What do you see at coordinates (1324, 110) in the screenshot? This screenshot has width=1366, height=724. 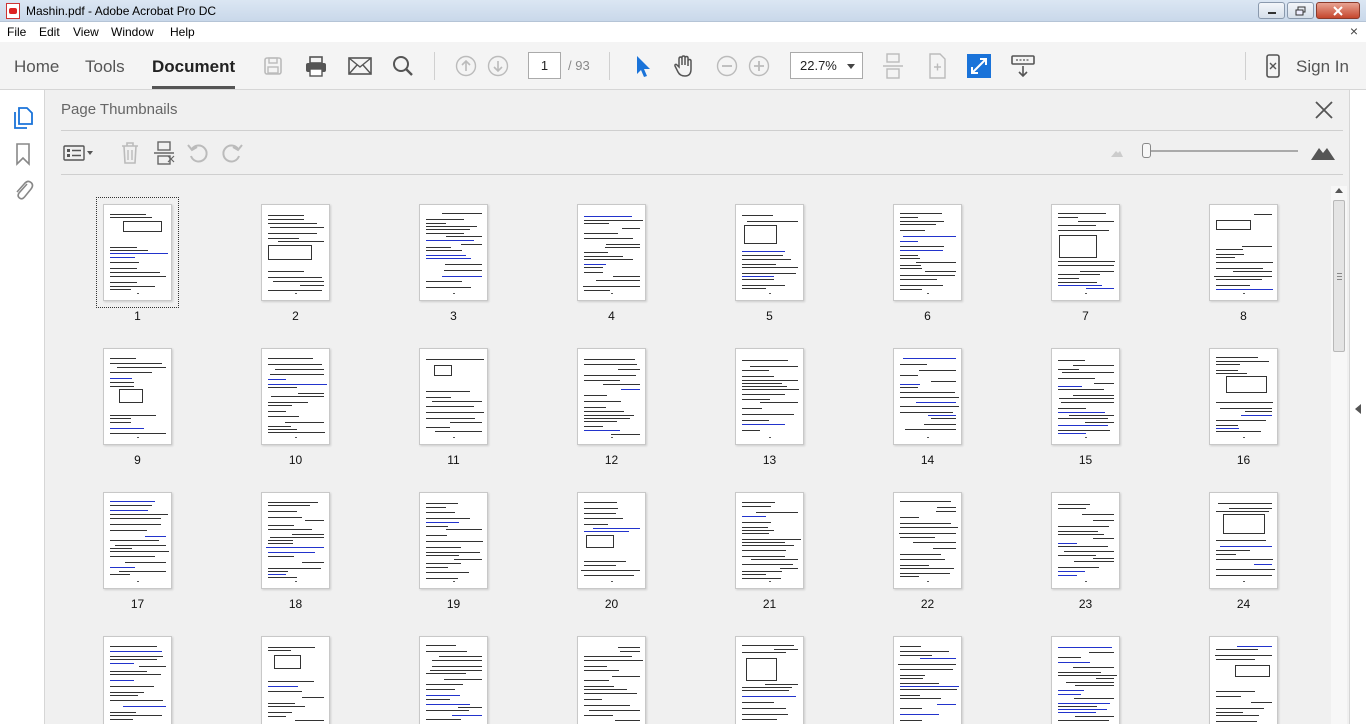 I see `panel-close-button` at bounding box center [1324, 110].